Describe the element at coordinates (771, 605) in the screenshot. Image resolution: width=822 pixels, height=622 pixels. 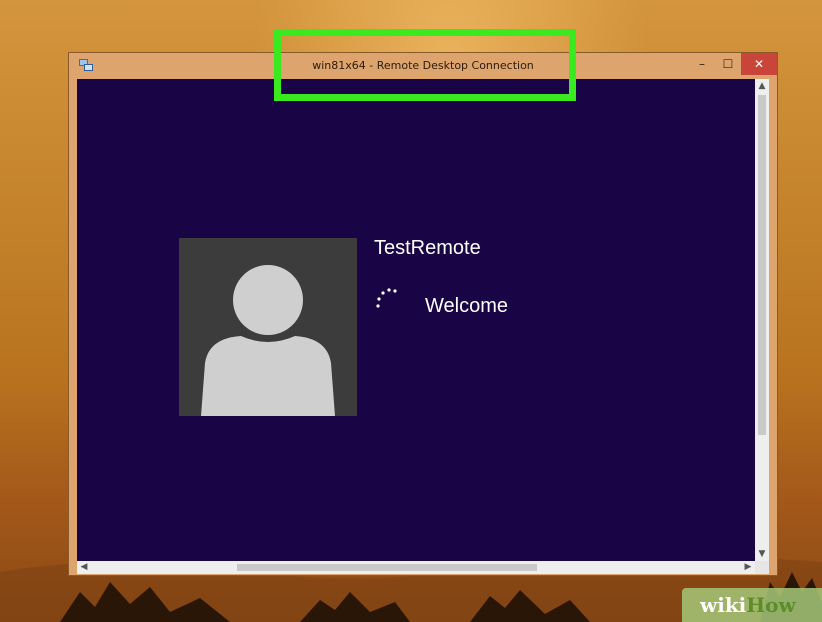
I see `watermark-how: How` at that location.